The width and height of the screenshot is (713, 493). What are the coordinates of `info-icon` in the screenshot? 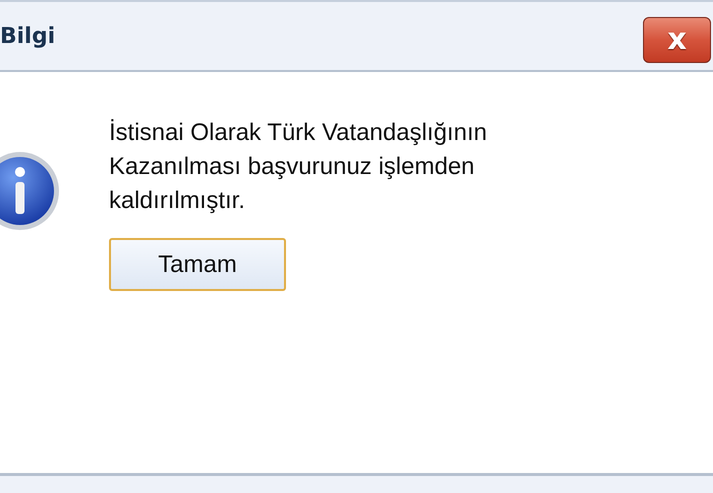 It's located at (30, 191).